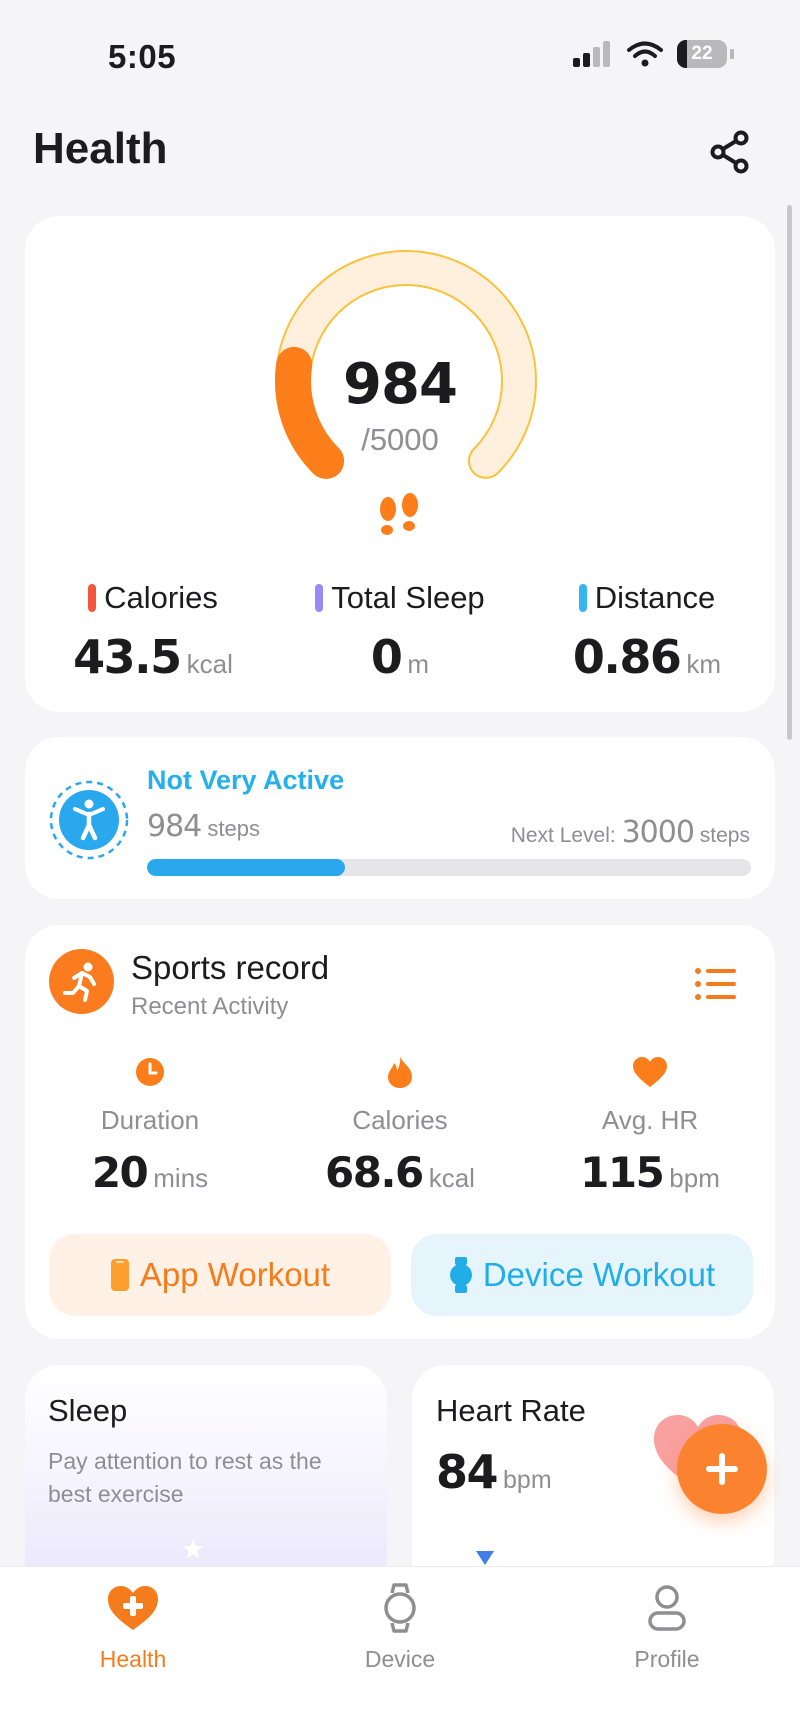  Describe the element at coordinates (527, 1480) in the screenshot. I see `heart-rate-unit: bpm` at that location.